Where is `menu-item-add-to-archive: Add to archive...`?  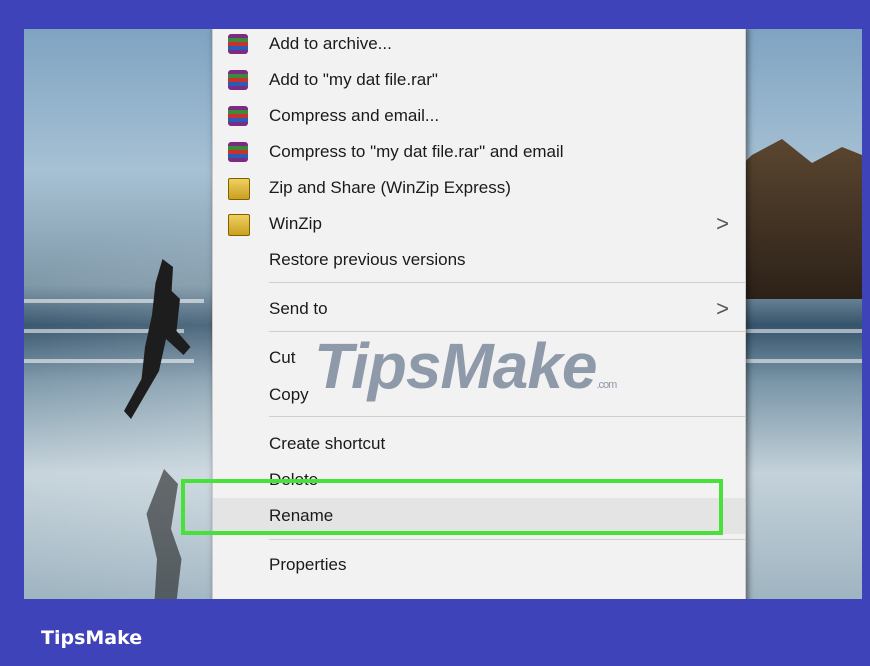
menu-item-add-to-archive: Add to archive... is located at coordinates (479, 45).